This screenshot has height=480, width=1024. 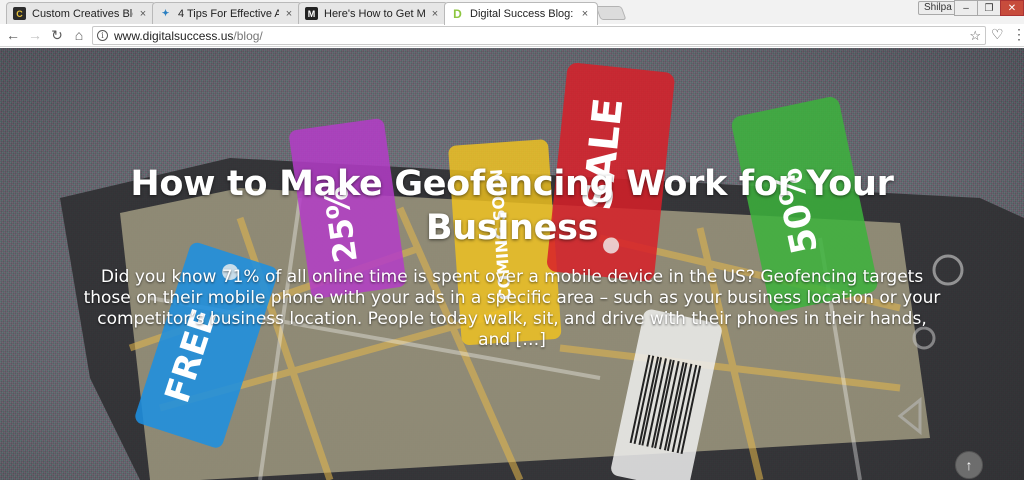 What do you see at coordinates (997, 34) in the screenshot?
I see `heart-icon: ♡` at bounding box center [997, 34].